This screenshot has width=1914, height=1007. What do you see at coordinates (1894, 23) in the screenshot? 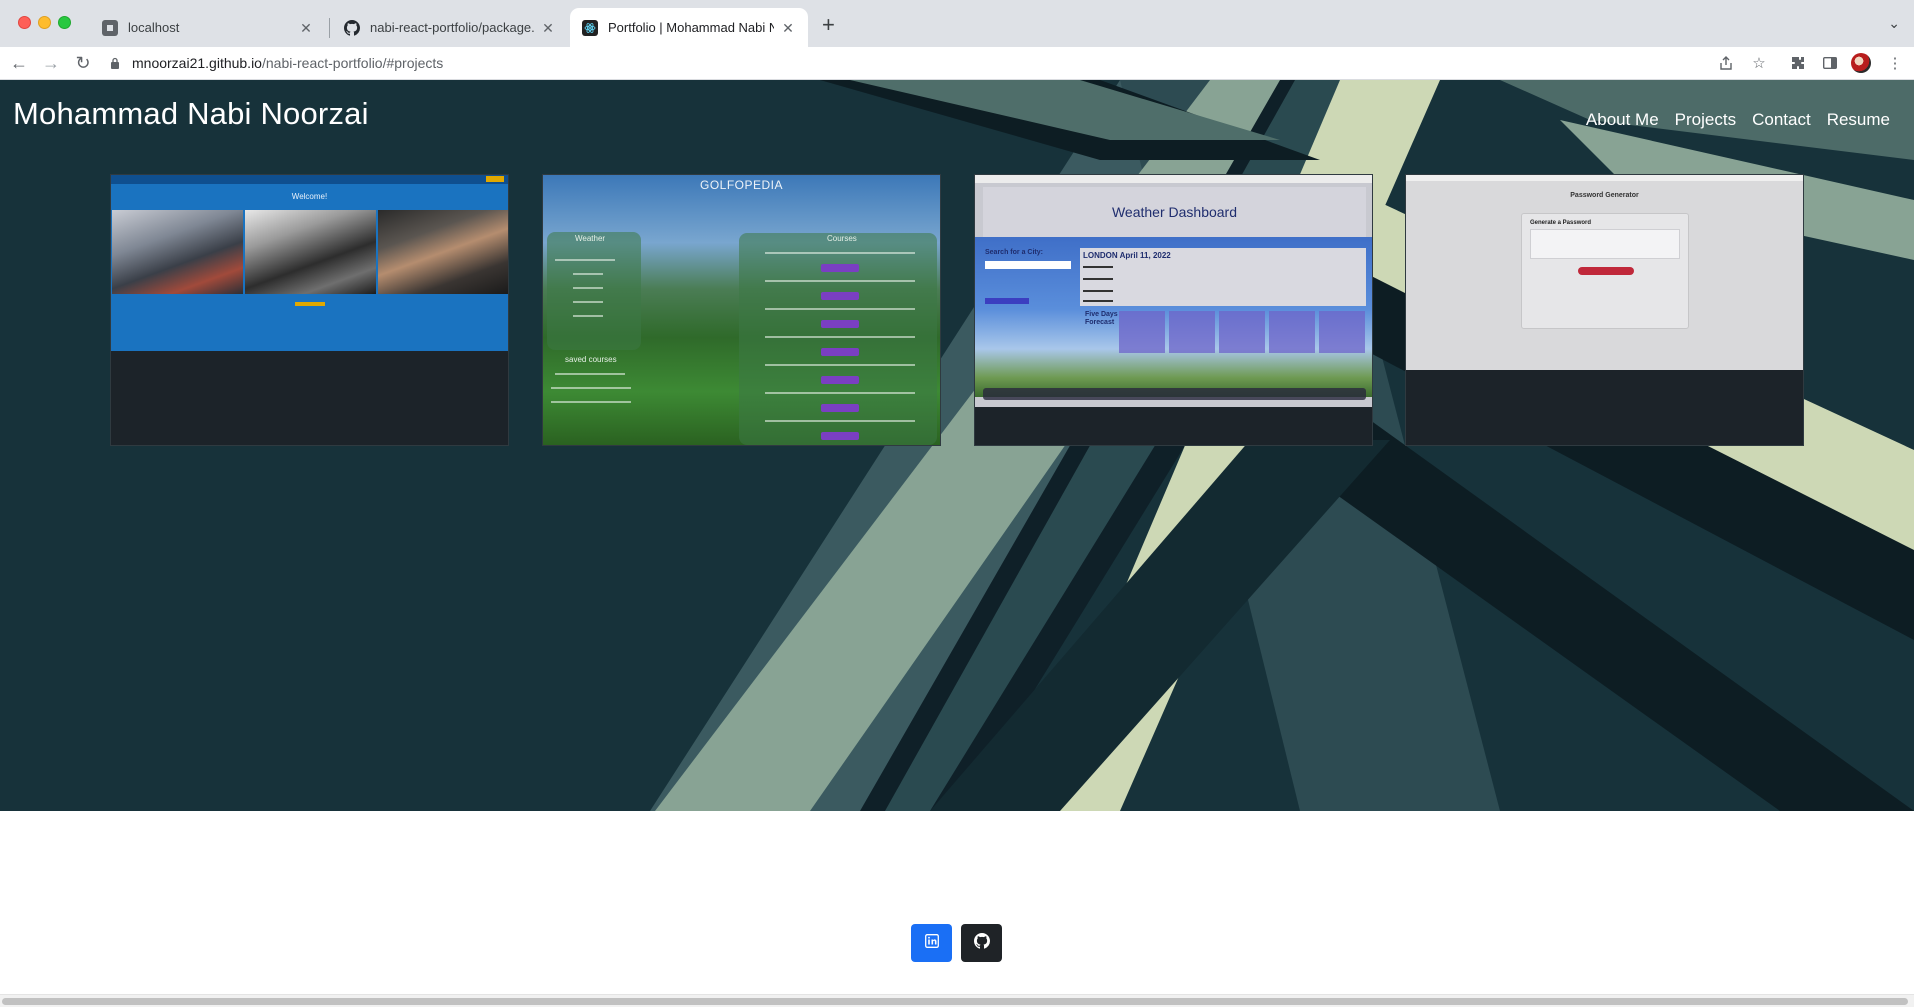
I see `tab-search-chevron-icon: ⌄` at bounding box center [1894, 23].